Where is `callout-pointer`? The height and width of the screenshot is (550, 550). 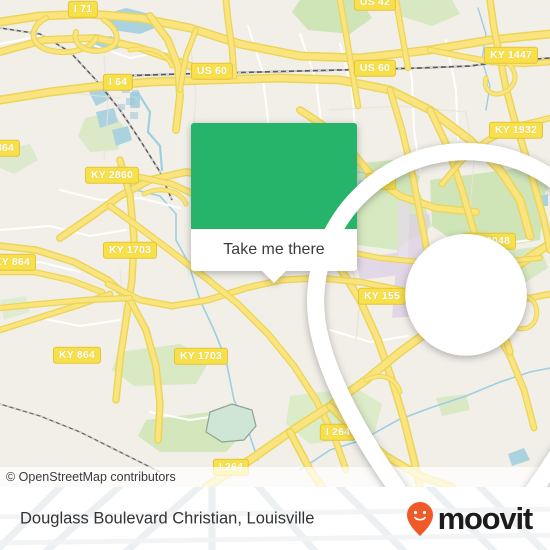 callout-pointer is located at coordinates (274, 277).